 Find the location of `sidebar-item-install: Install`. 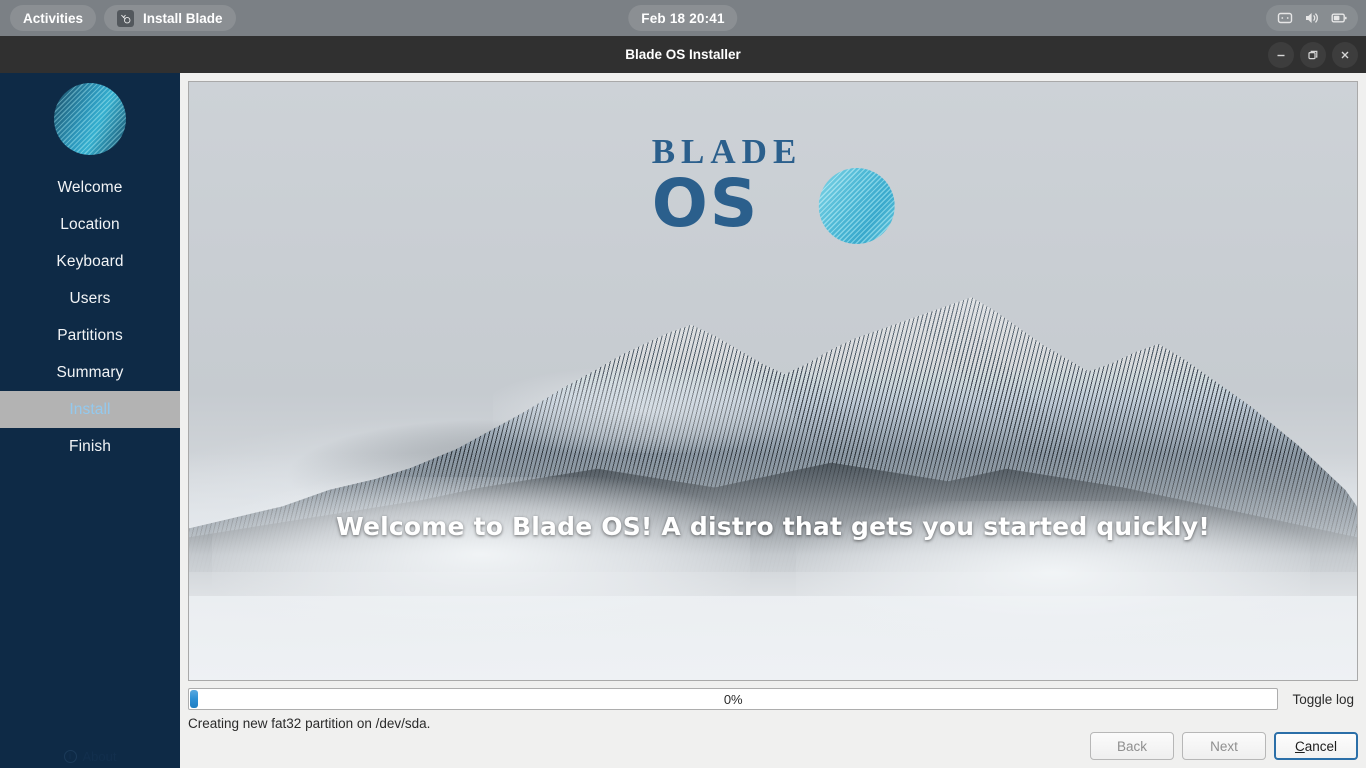

sidebar-item-install: Install is located at coordinates (90, 409).